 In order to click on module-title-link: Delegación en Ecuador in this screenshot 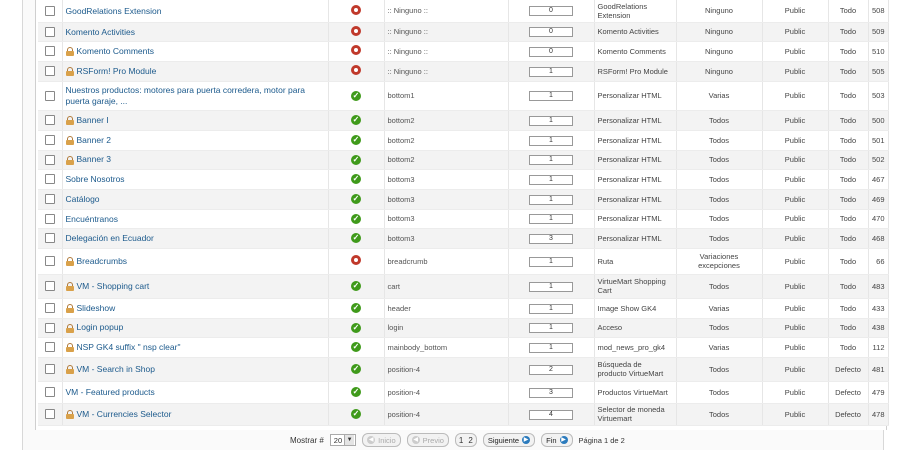, I will do `click(110, 238)`.